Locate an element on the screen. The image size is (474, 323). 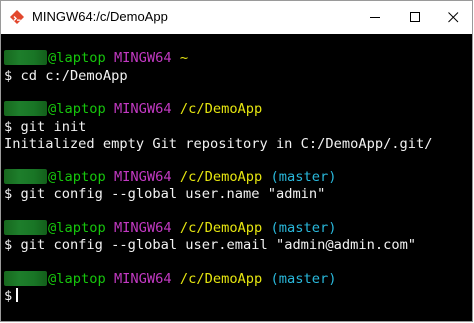
prompt-line: @laptop MINGW64 ~ is located at coordinates (96, 59).